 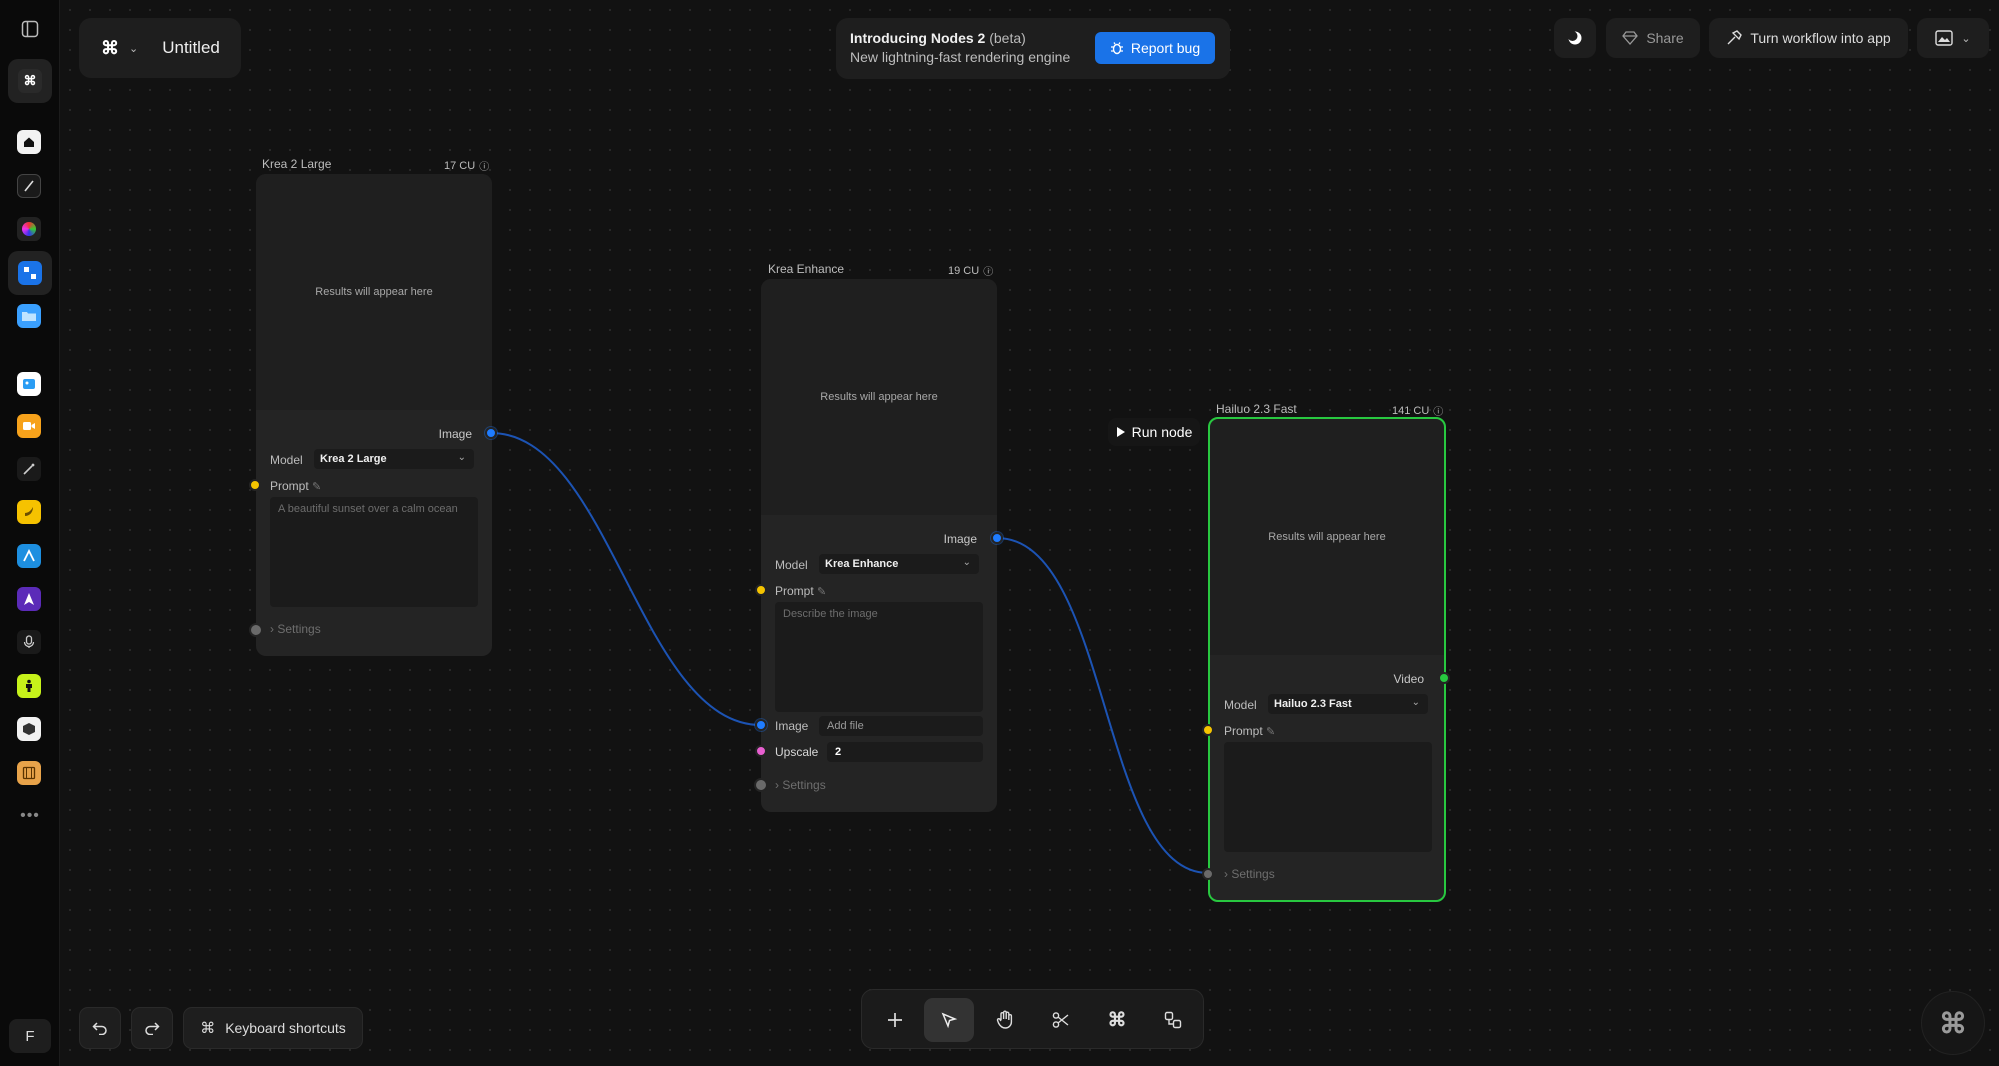 I want to click on upscale-input-port, so click(x=761, y=751).